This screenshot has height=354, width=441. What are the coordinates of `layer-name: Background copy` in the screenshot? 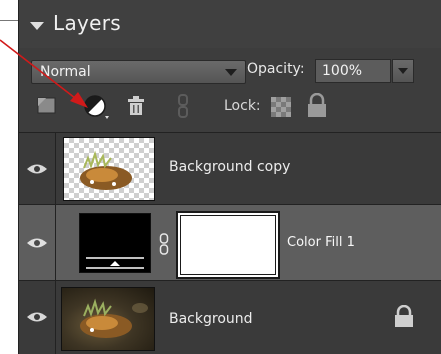 It's located at (230, 167).